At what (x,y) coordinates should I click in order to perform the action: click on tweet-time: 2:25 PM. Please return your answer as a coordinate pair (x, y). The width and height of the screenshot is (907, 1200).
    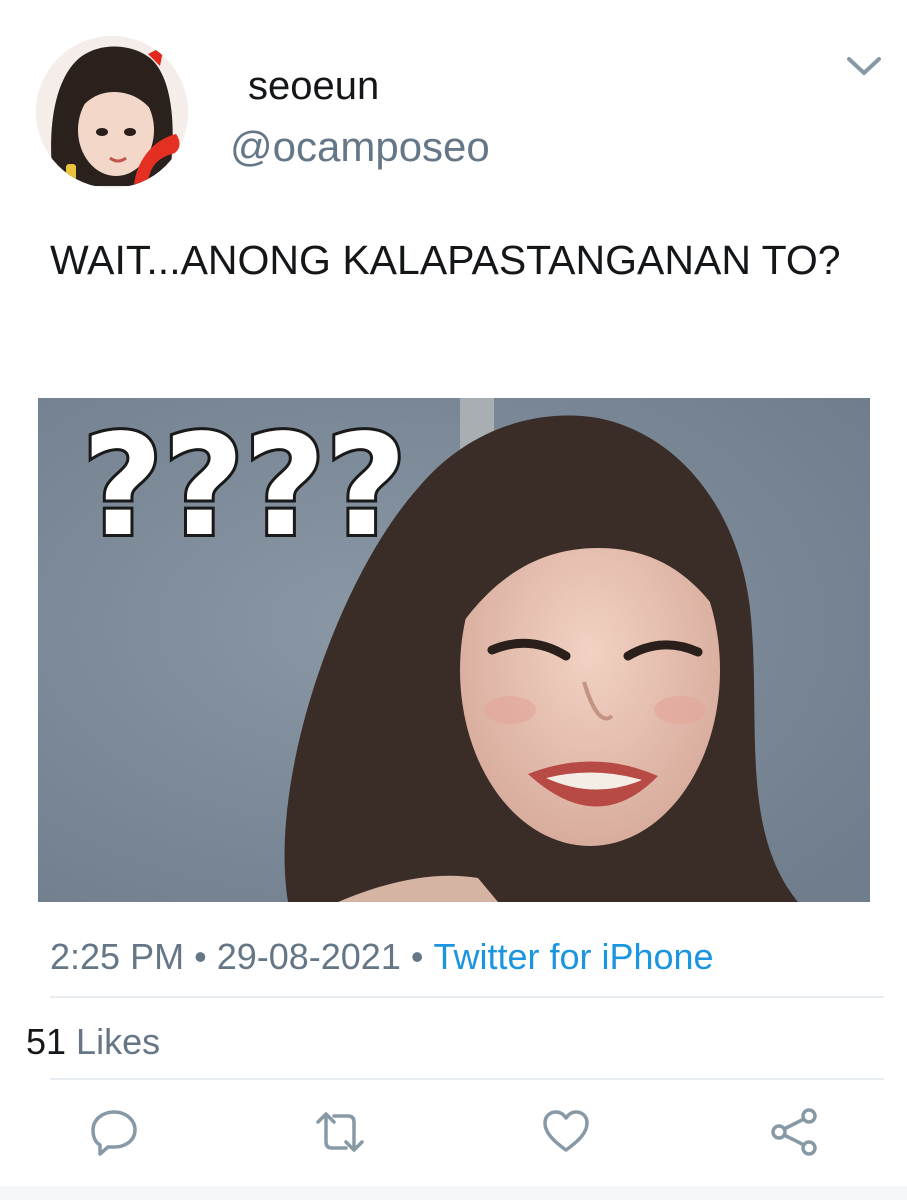
    Looking at the image, I should click on (117, 956).